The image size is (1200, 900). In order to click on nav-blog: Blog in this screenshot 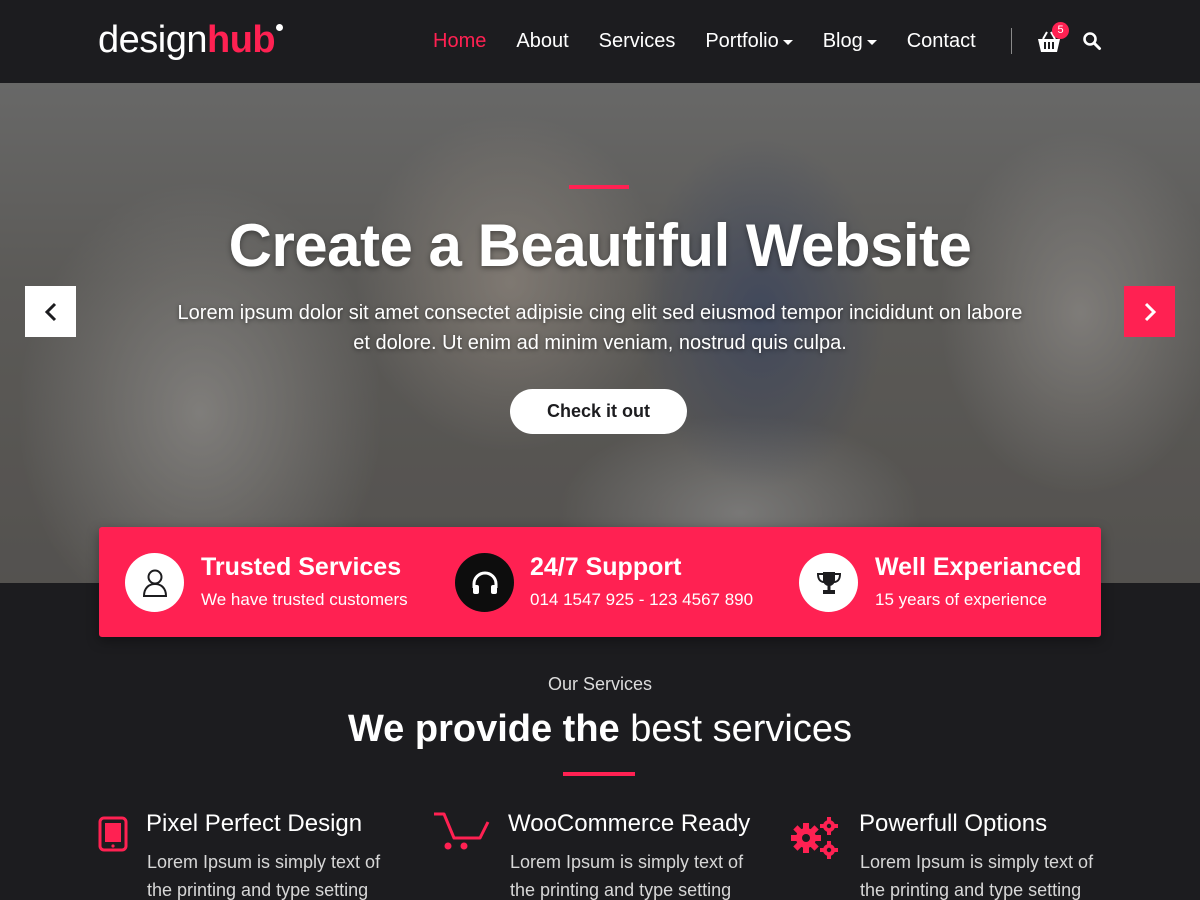, I will do `click(850, 41)`.